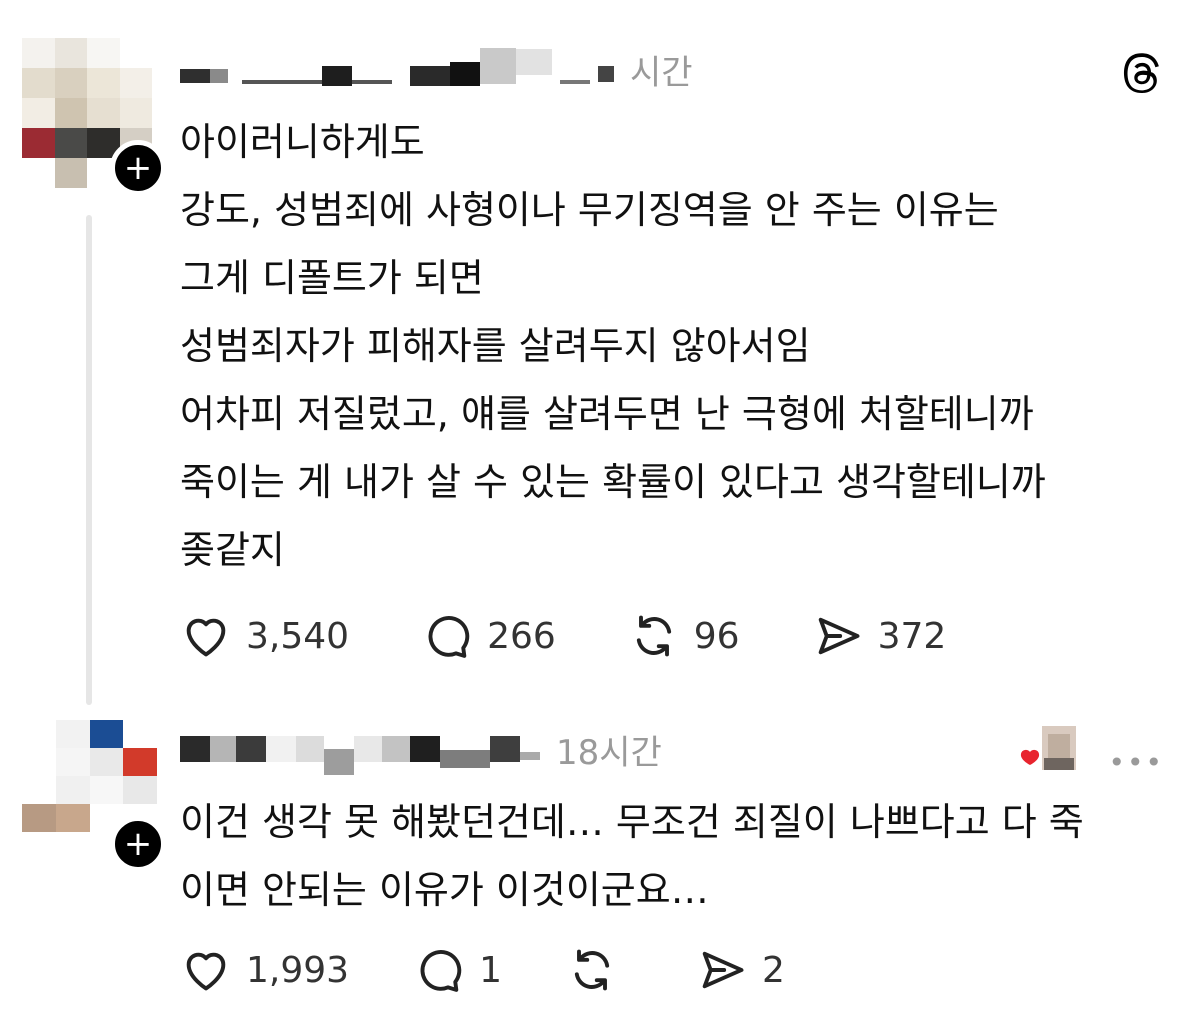 The height and width of the screenshot is (1024, 1200). What do you see at coordinates (912, 636) in the screenshot?
I see `share-count: 372` at bounding box center [912, 636].